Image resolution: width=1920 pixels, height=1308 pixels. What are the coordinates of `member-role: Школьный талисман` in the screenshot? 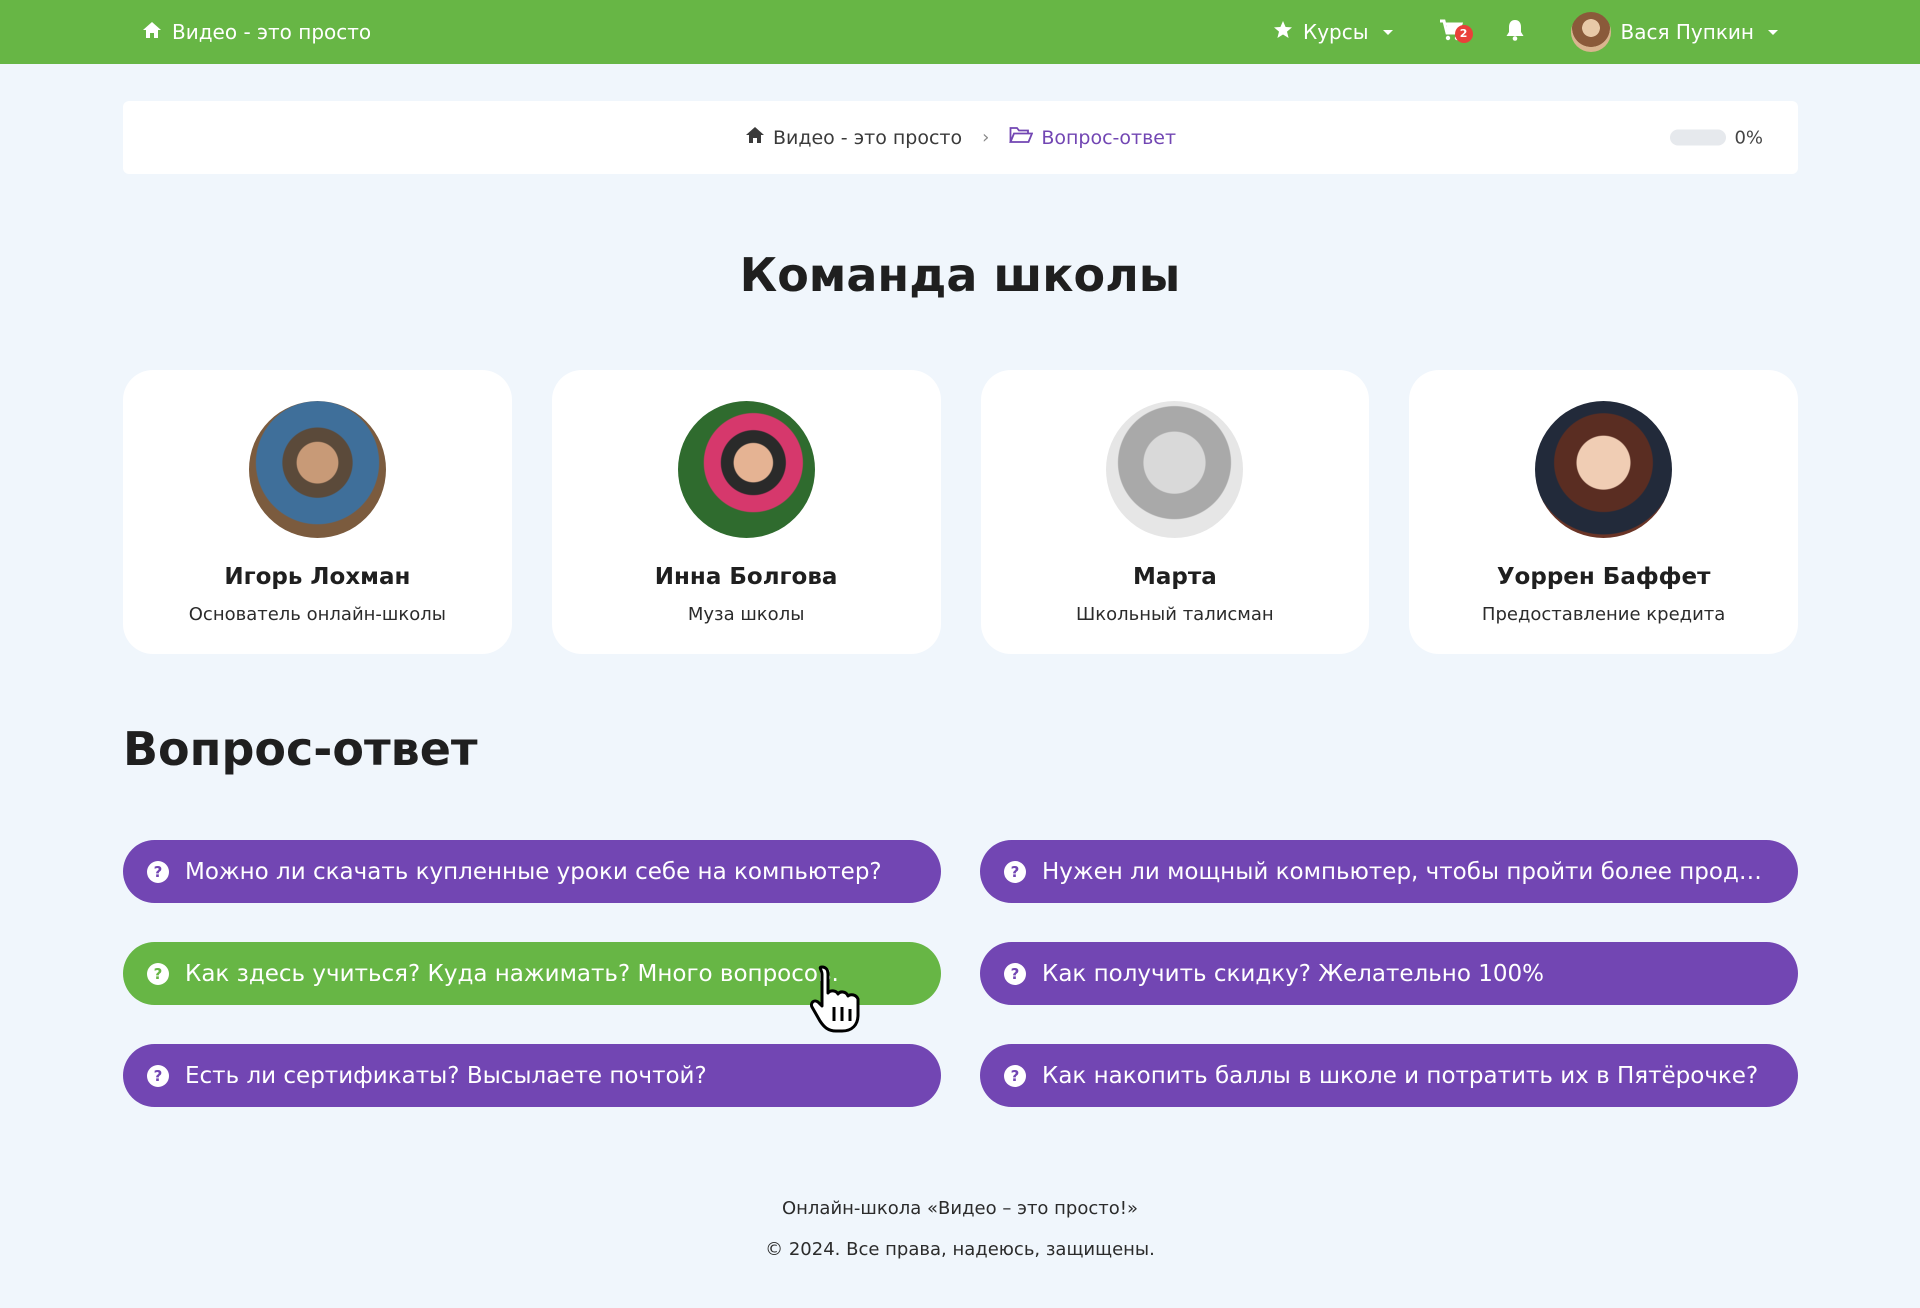 It's located at (1175, 614).